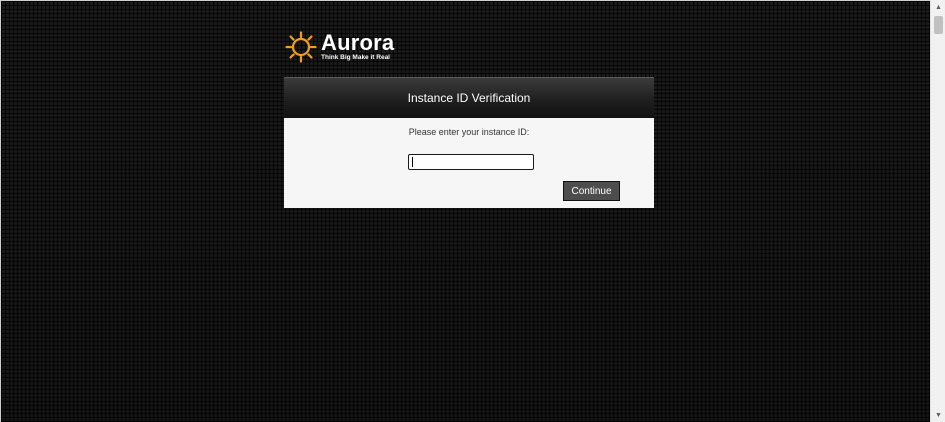 The width and height of the screenshot is (945, 422). Describe the element at coordinates (938, 25) in the screenshot. I see `scrollbar-thumb` at that location.